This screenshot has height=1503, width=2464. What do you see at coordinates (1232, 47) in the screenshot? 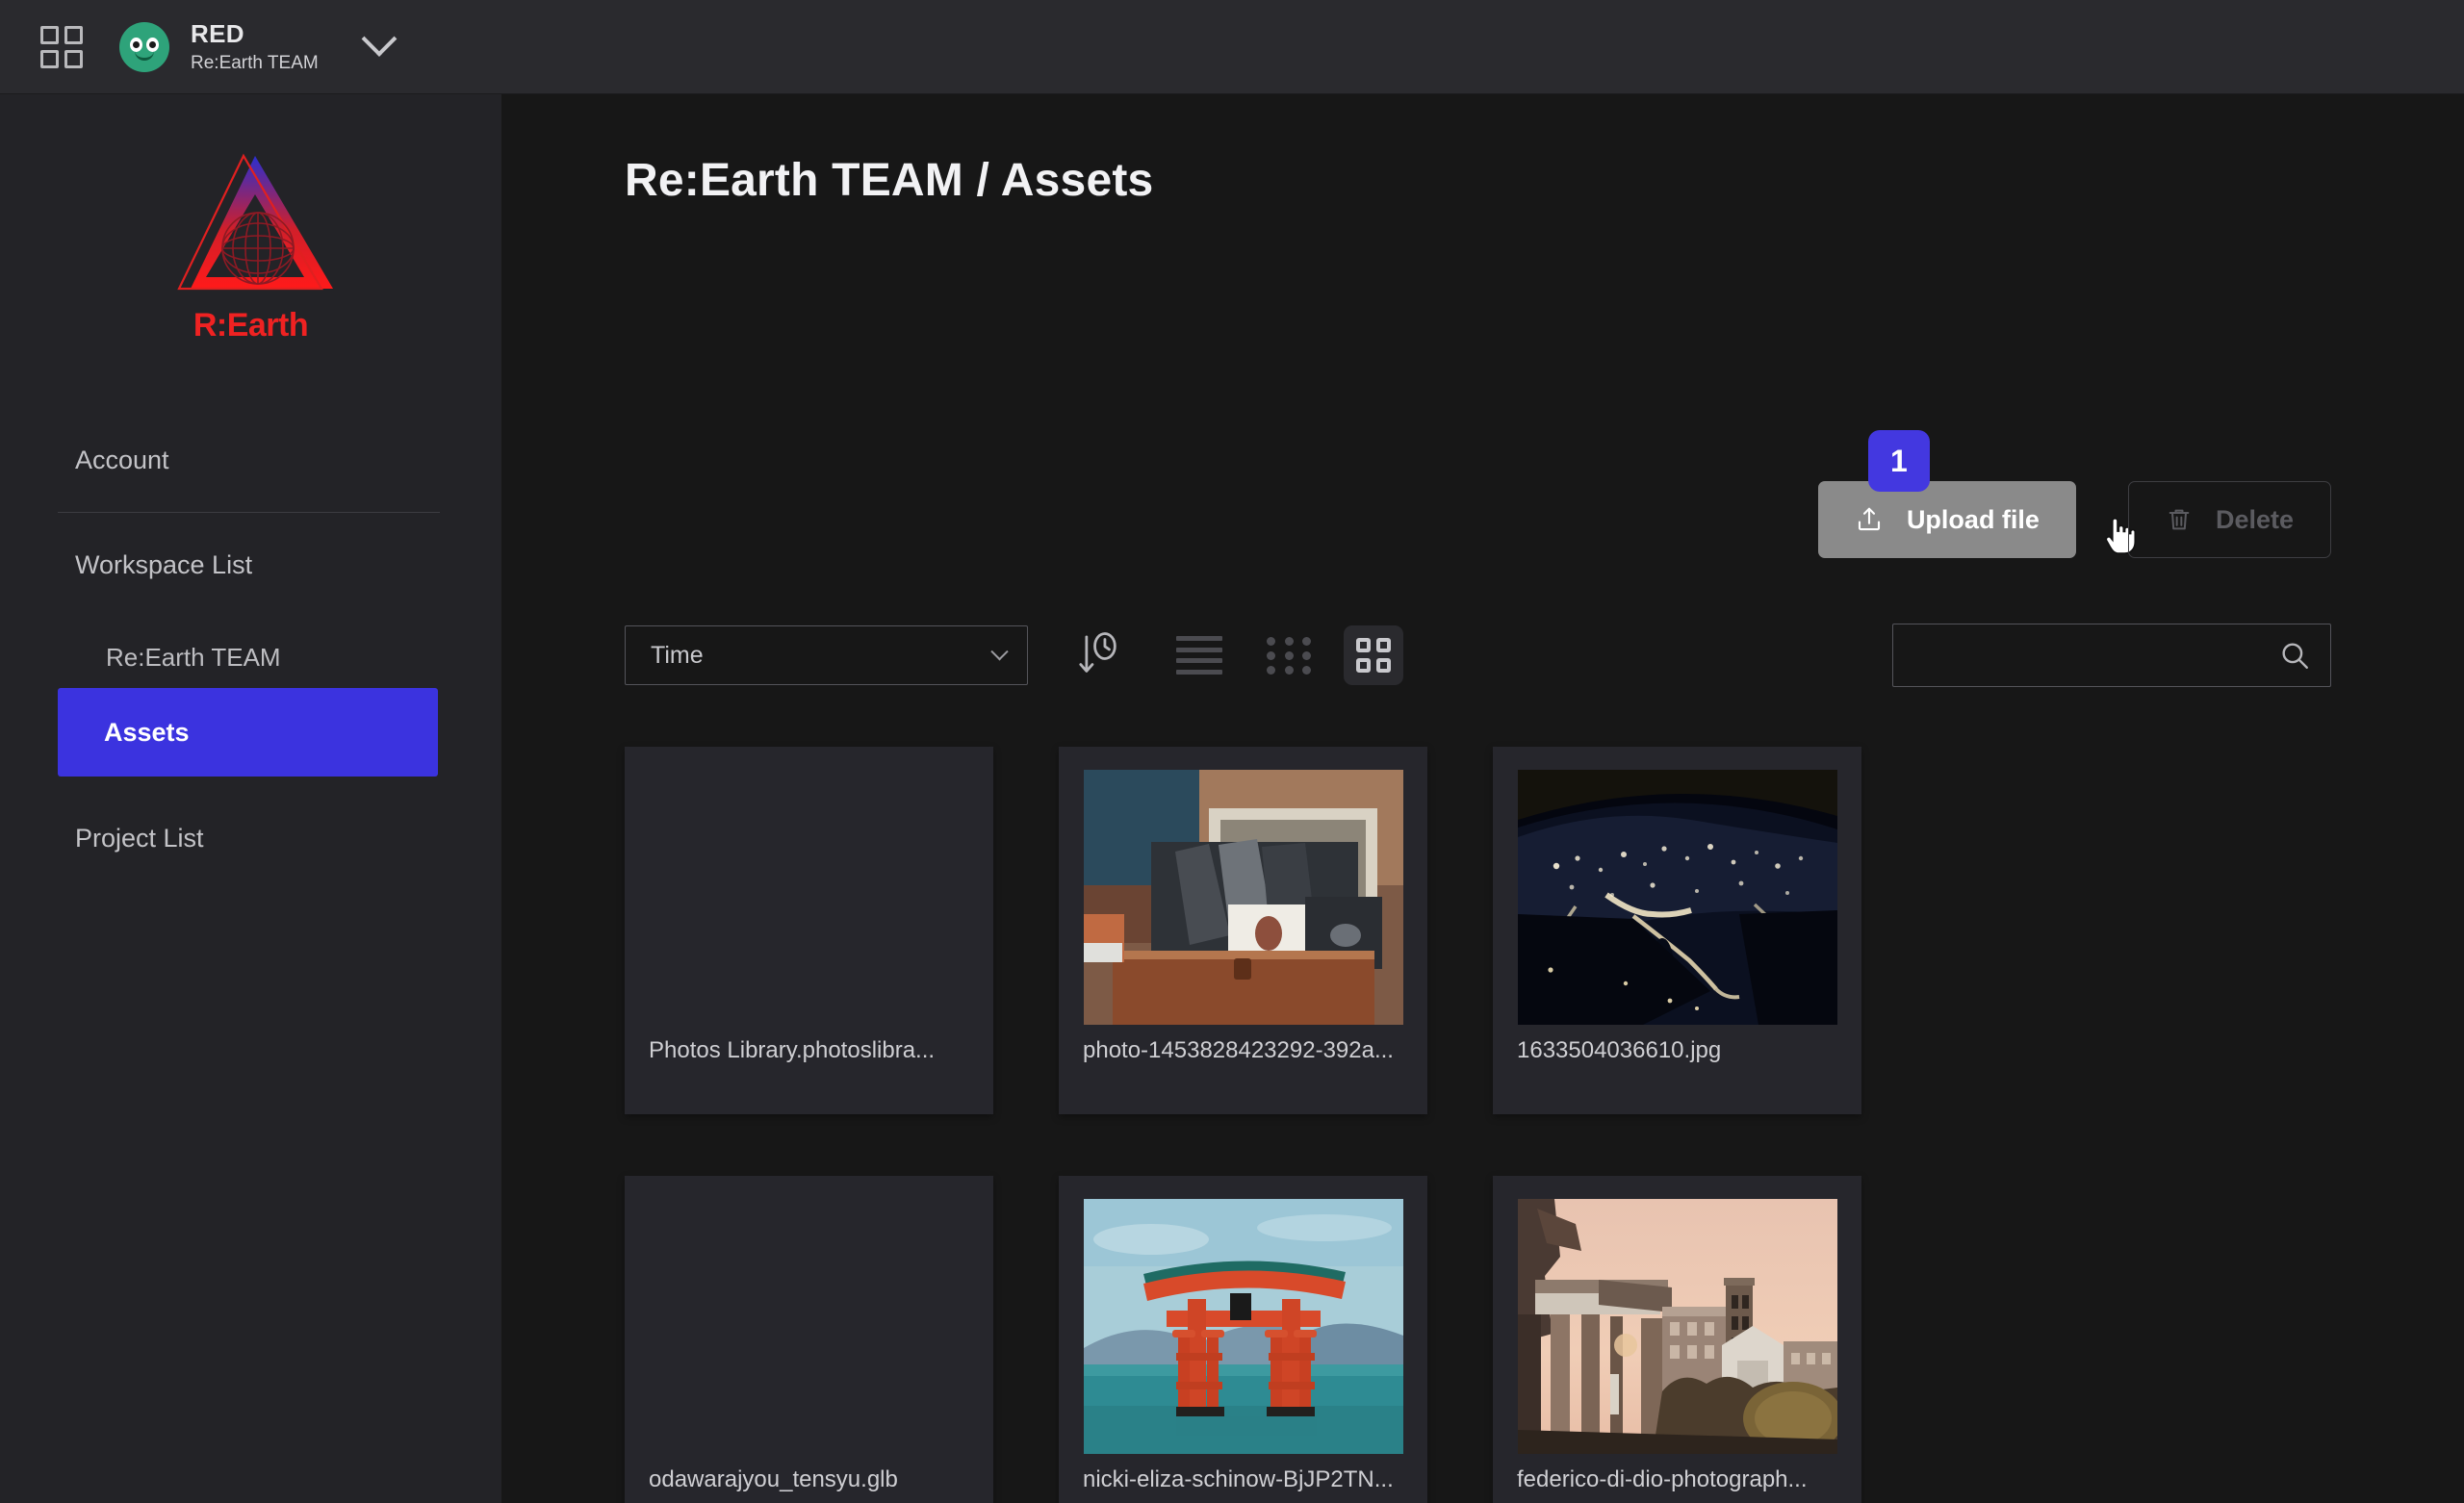
I see `top-bar: RED Re:Earth TEAM` at bounding box center [1232, 47].